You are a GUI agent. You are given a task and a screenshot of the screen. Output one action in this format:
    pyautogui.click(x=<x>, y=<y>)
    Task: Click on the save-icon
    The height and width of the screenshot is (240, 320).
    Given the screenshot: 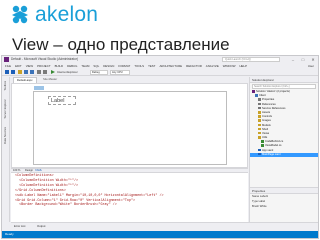 What is the action you would take?
    pyautogui.click(x=26, y=72)
    